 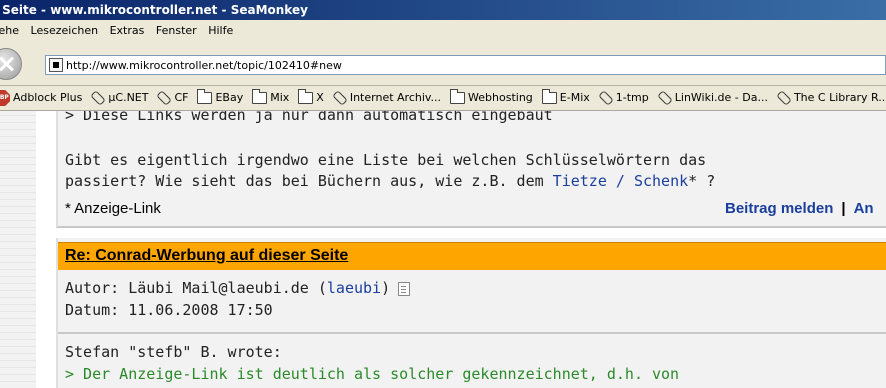 I want to click on url-input, so click(x=466, y=65).